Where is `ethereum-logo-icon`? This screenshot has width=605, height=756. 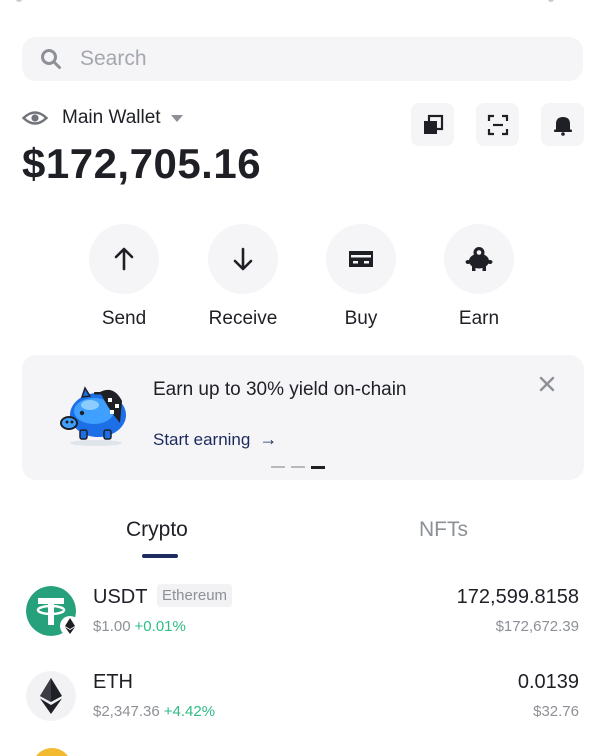 ethereum-logo-icon is located at coordinates (51, 696).